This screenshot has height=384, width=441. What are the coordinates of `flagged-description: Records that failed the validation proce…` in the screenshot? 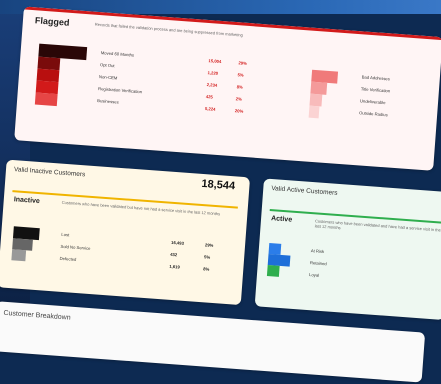 It's located at (168, 29).